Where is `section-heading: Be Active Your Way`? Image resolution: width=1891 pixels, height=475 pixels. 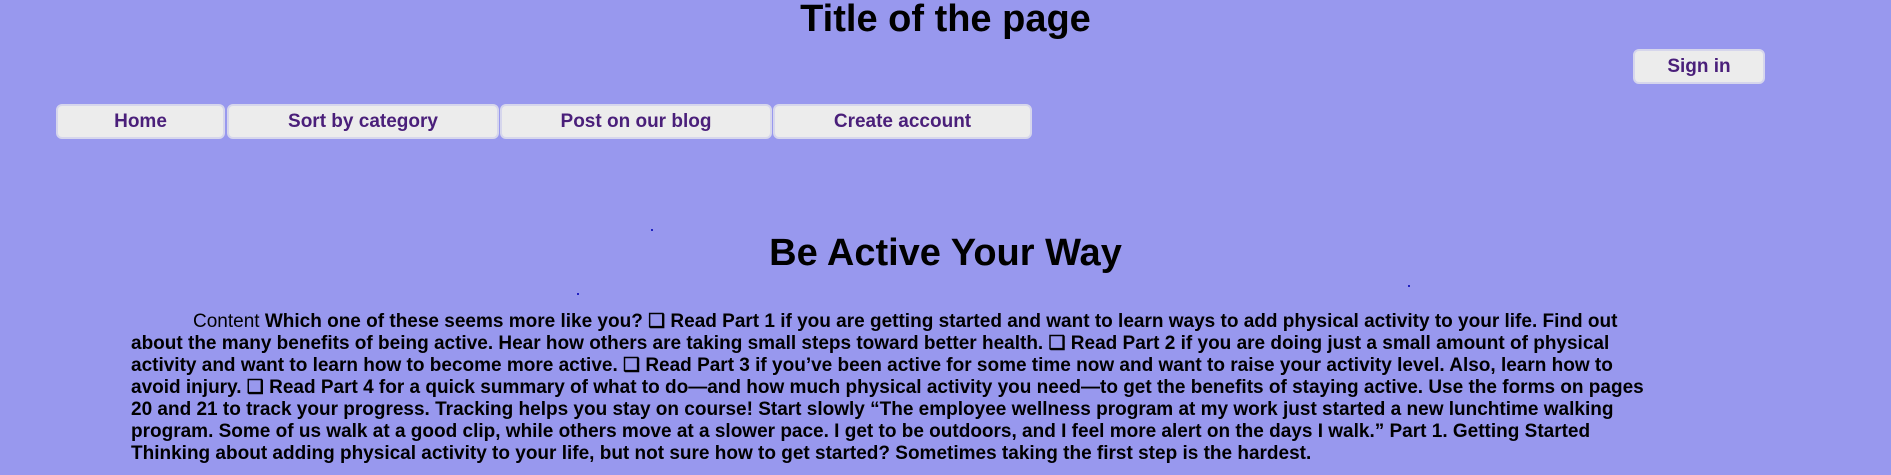 section-heading: Be Active Your Way is located at coordinates (945, 253).